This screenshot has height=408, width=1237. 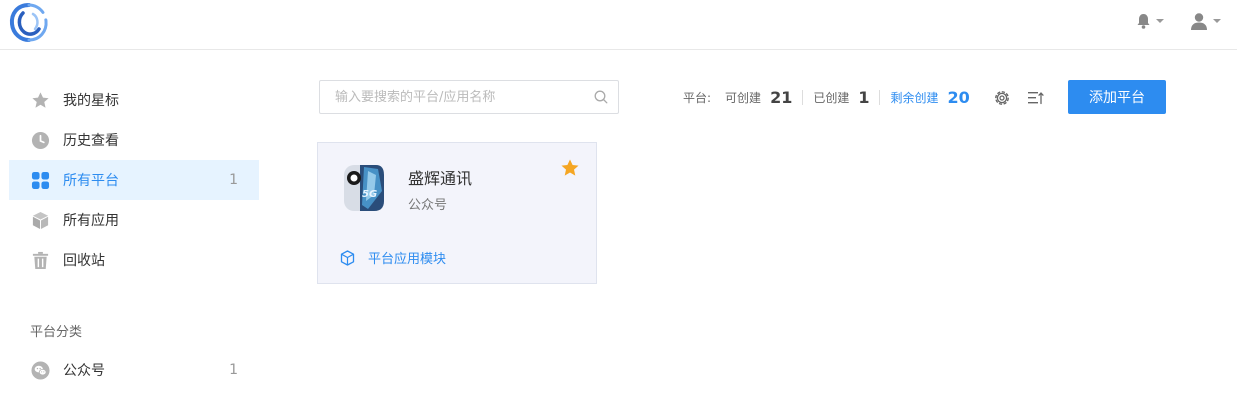 I want to click on cube-icon, so click(x=40, y=220).